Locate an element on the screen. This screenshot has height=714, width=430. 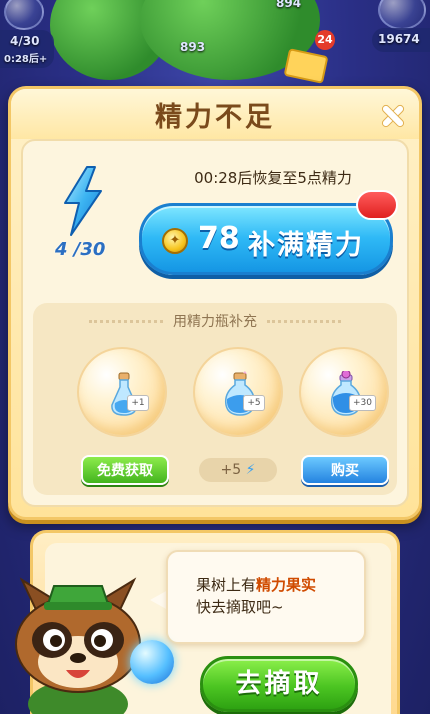
popup-title: 精力不足 is located at coordinates (215, 117).